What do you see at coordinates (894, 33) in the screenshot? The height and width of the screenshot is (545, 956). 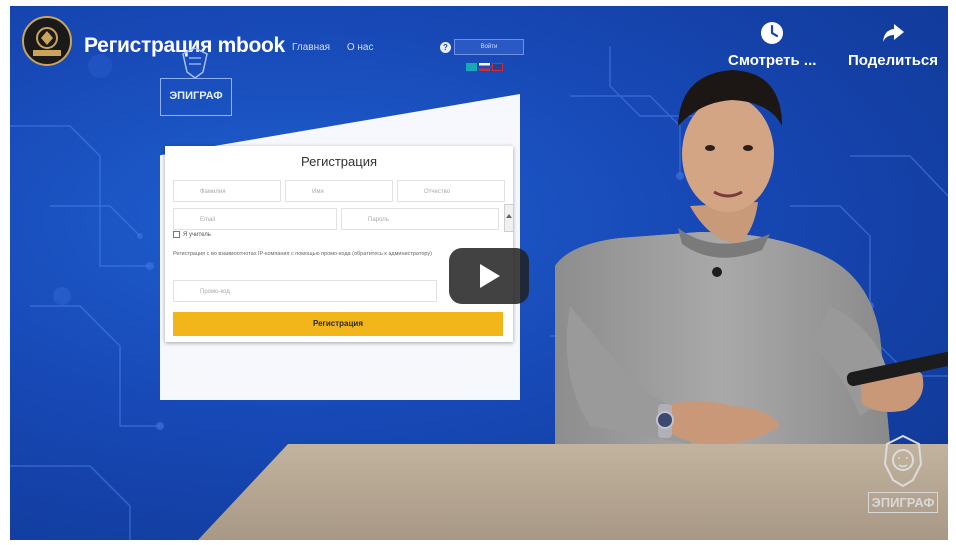 I see `share-arrow-icon` at bounding box center [894, 33].